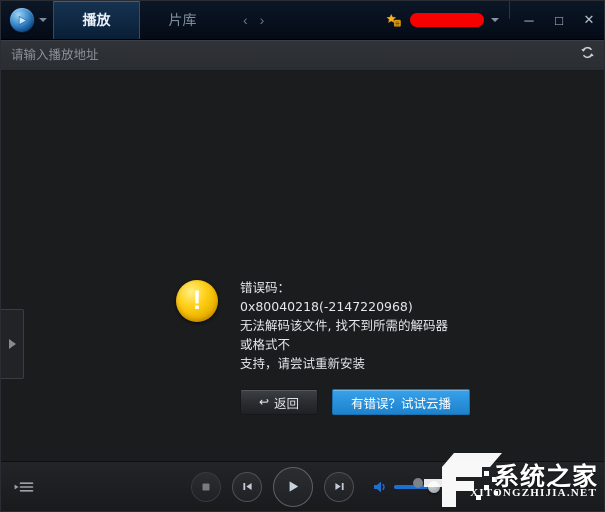 The image size is (605, 512). I want to click on player-logo-icon, so click(22, 20).